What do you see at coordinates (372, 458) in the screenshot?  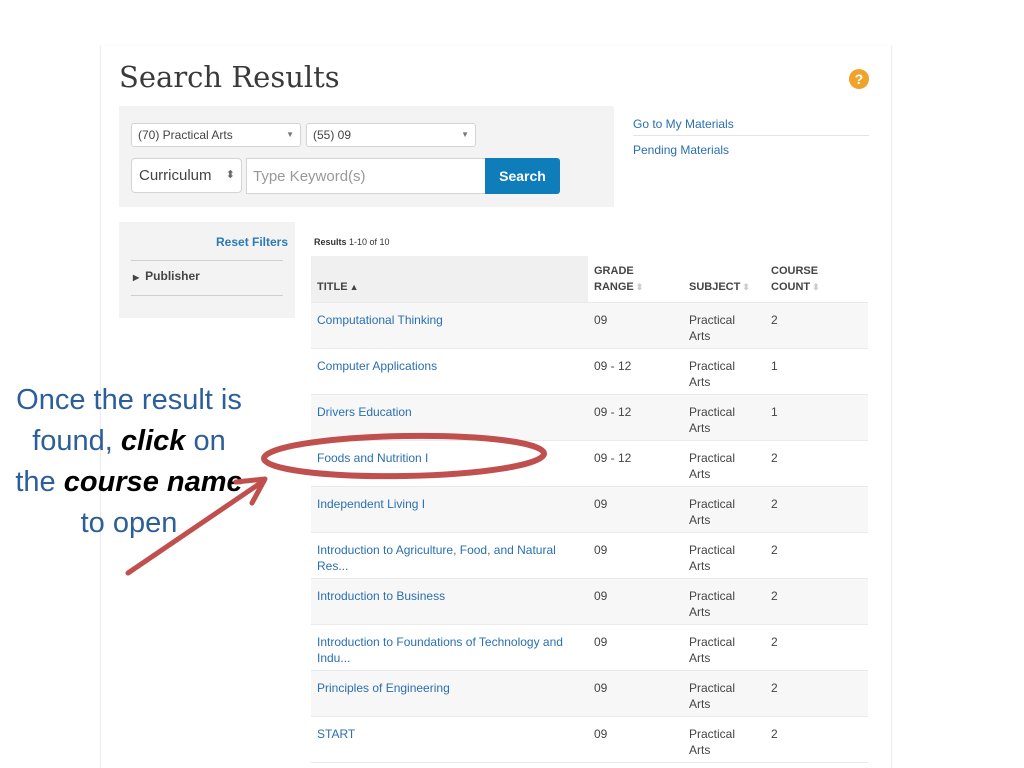 I see `course-title-link: Foods and Nutrition I` at bounding box center [372, 458].